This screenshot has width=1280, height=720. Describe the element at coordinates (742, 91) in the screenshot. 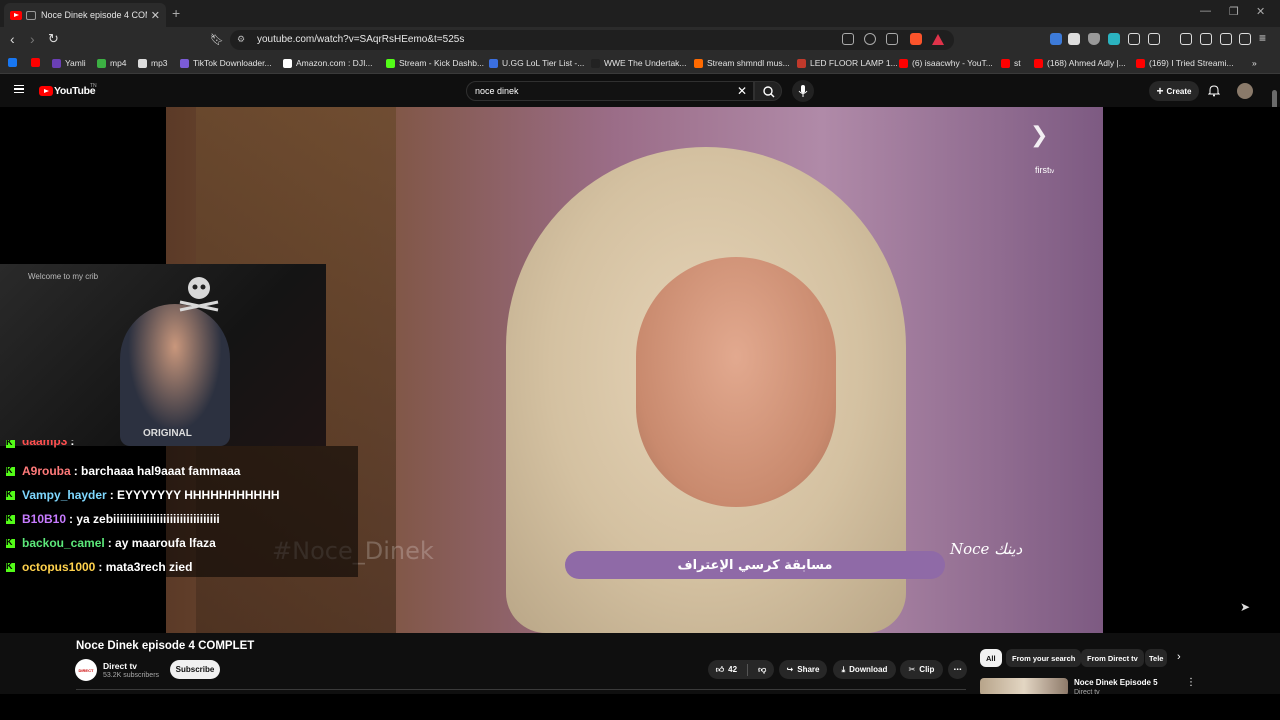

I see `clear-search-icon: ✕` at that location.